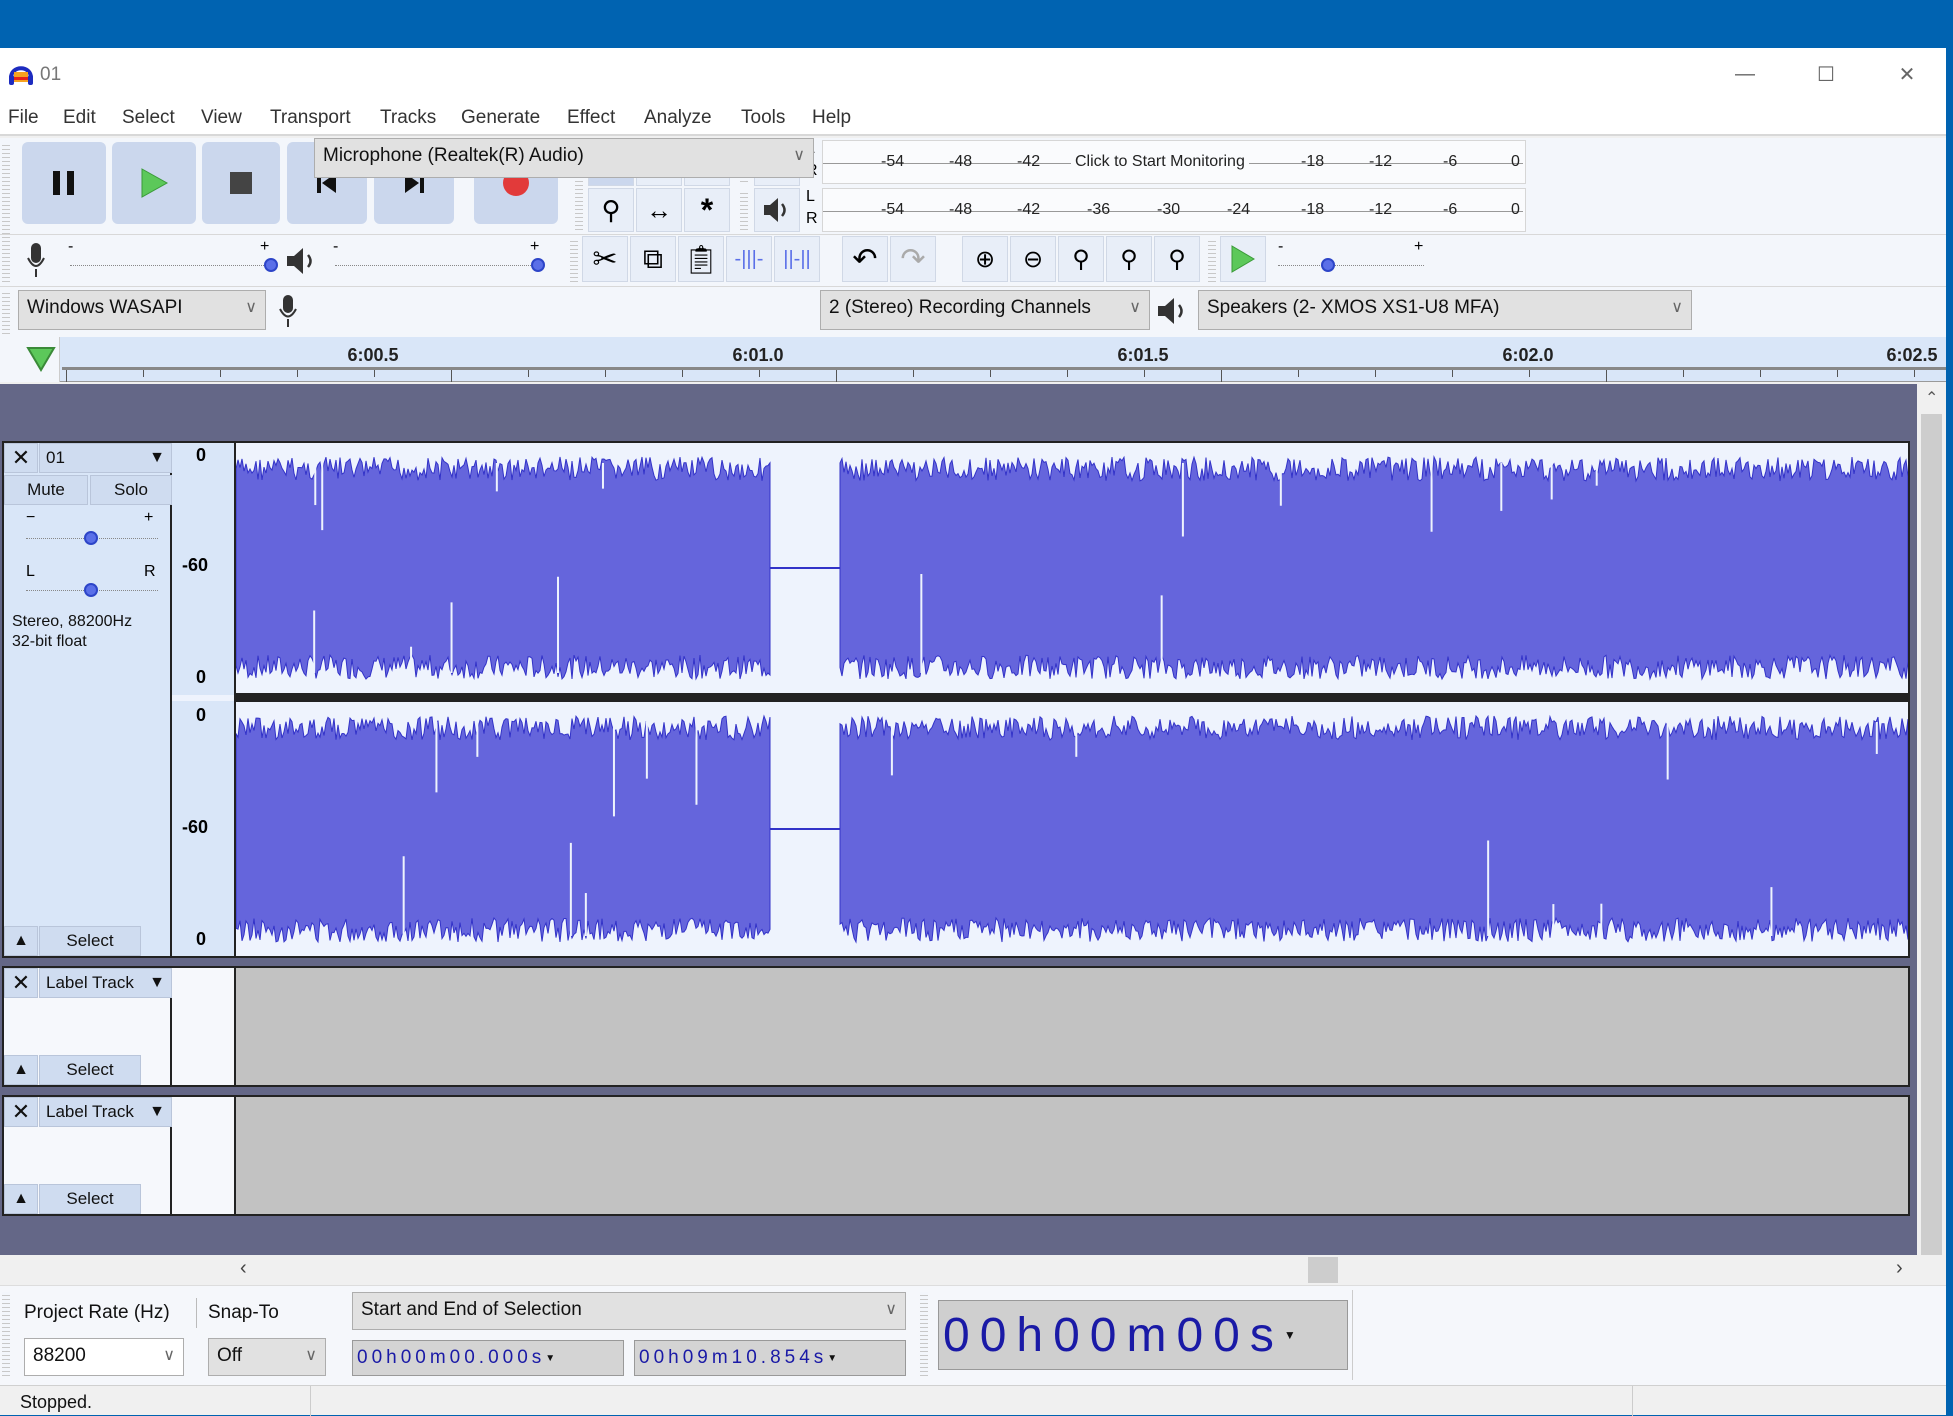  I want to click on horizontal-scrollbar: ‹ ›, so click(973, 1270).